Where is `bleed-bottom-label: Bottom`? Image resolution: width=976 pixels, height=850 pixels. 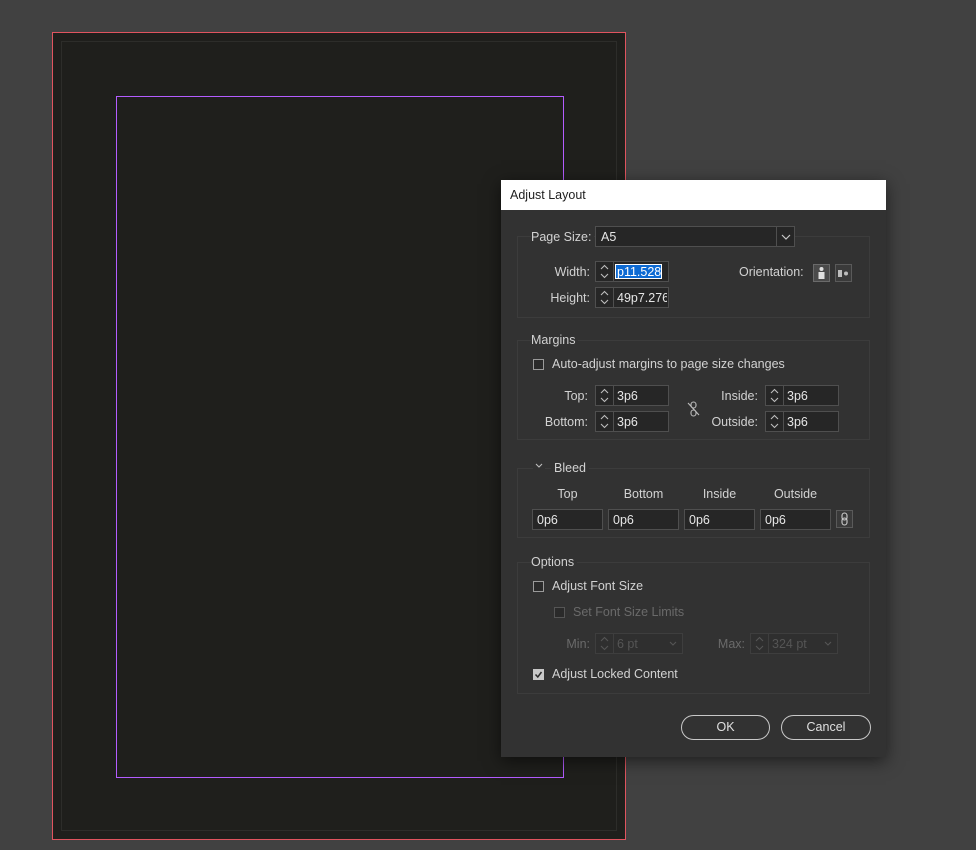
bleed-bottom-label: Bottom is located at coordinates (643, 494).